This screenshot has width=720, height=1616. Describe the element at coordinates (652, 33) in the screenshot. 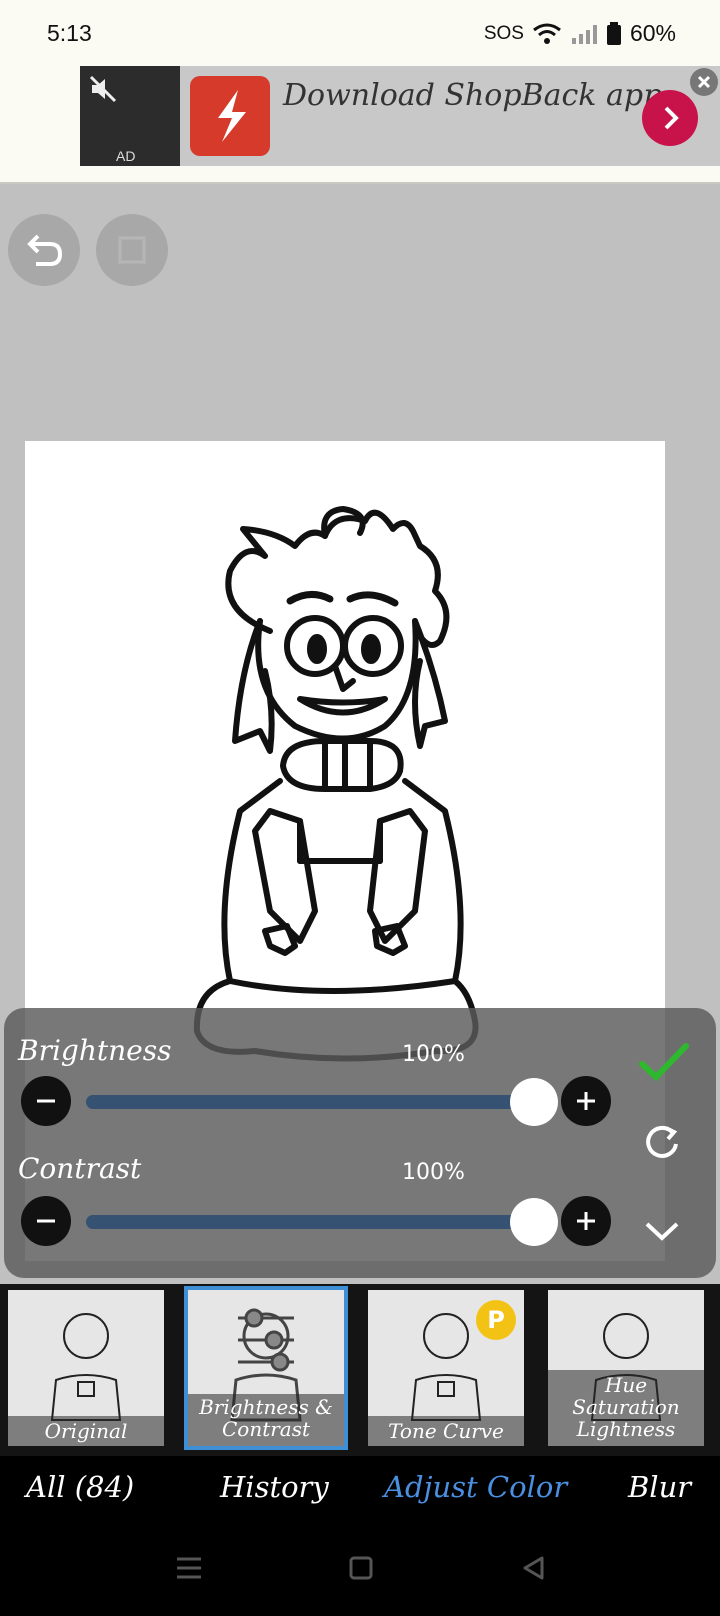

I see `battery-percent: 60%` at that location.